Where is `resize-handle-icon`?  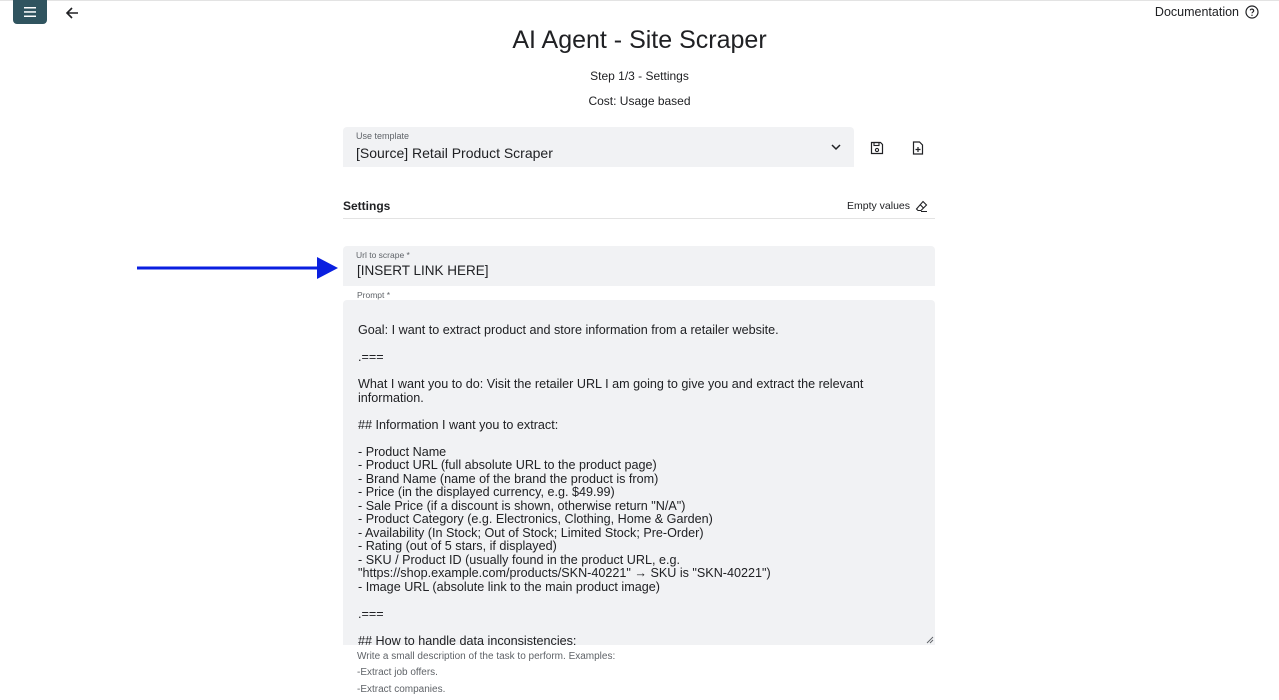 resize-handle-icon is located at coordinates (930, 640).